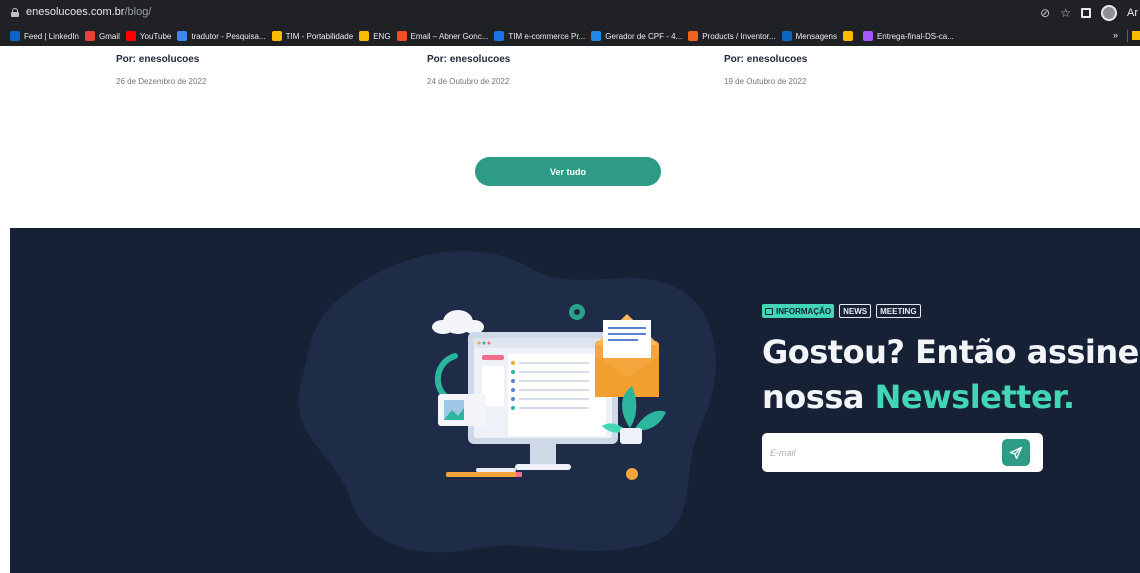  What do you see at coordinates (1045, 13) in the screenshot?
I see `eye-slash-icon: ⊘` at bounding box center [1045, 13].